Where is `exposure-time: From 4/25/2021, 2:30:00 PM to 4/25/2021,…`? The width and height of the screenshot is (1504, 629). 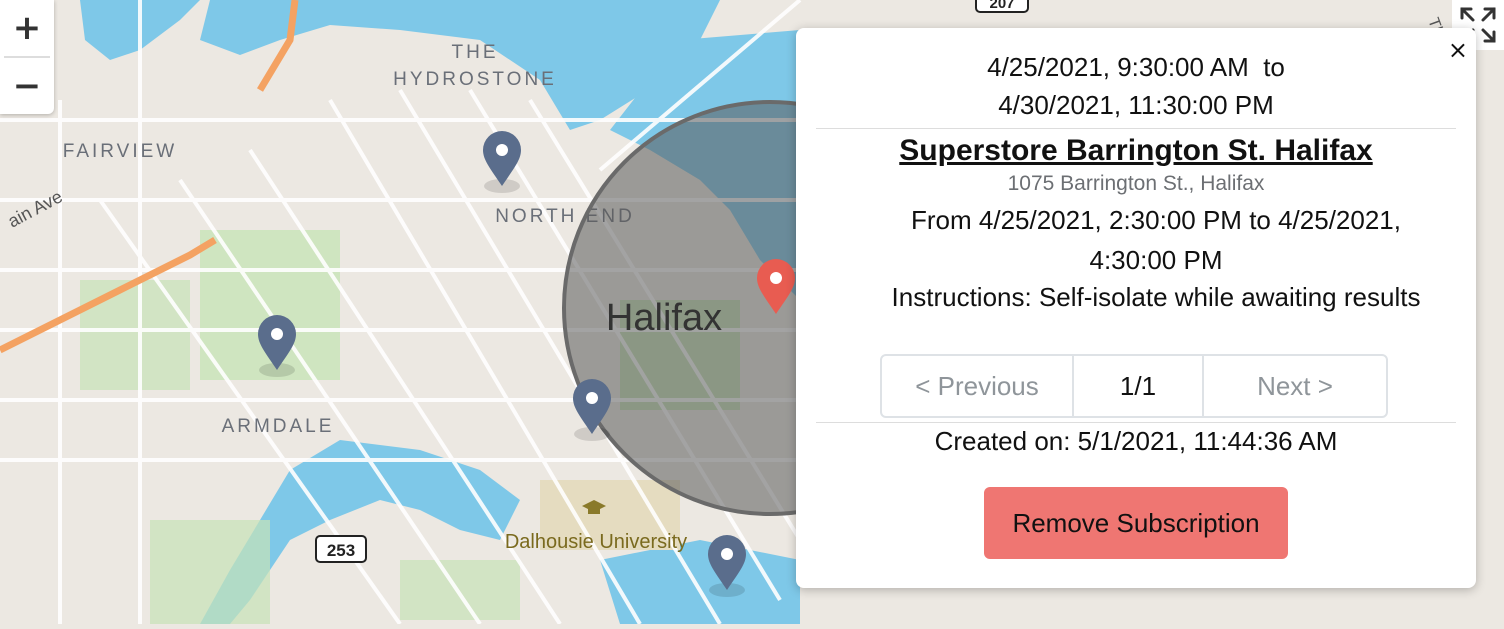 exposure-time: From 4/25/2021, 2:30:00 PM to 4/25/2021,… is located at coordinates (1156, 240).